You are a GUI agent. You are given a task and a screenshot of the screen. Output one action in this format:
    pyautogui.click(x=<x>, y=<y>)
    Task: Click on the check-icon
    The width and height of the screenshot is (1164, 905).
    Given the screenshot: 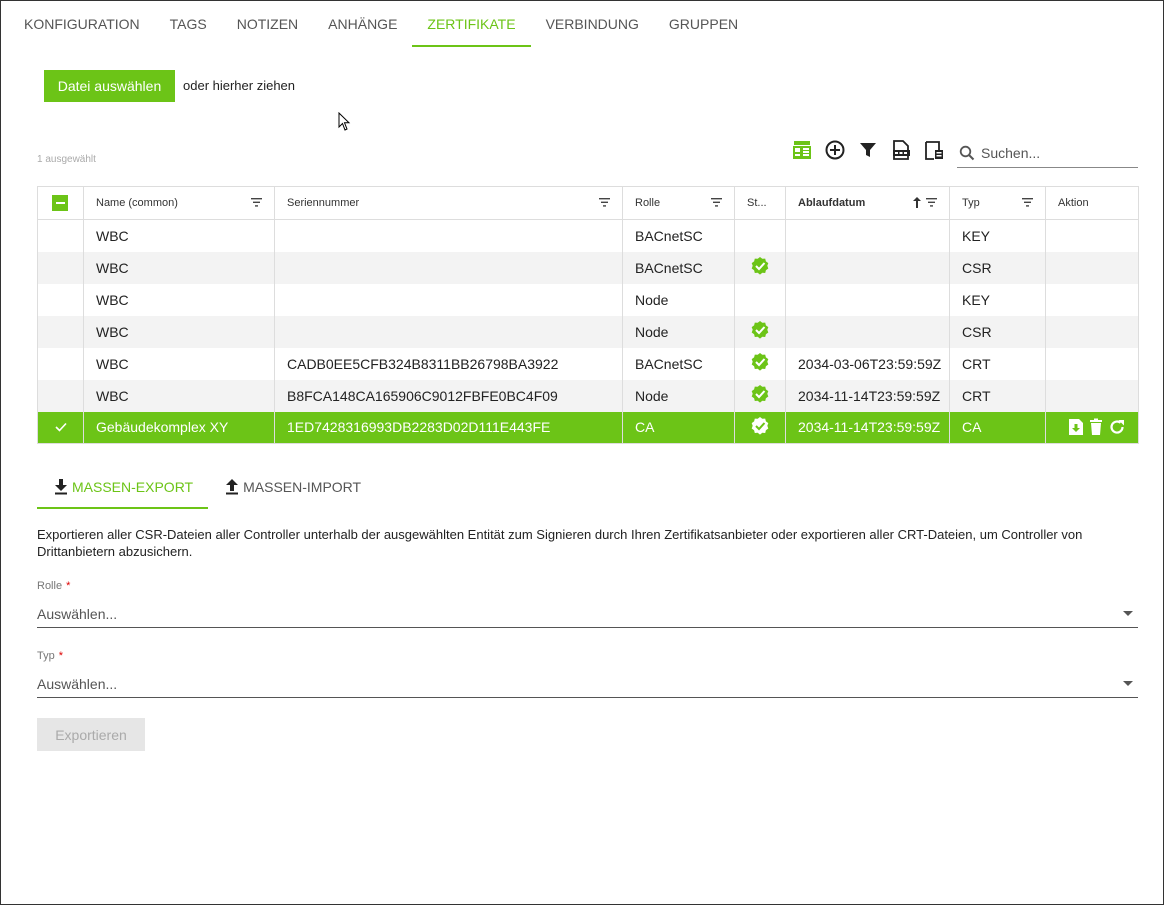 What is the action you would take?
    pyautogui.click(x=60, y=427)
    